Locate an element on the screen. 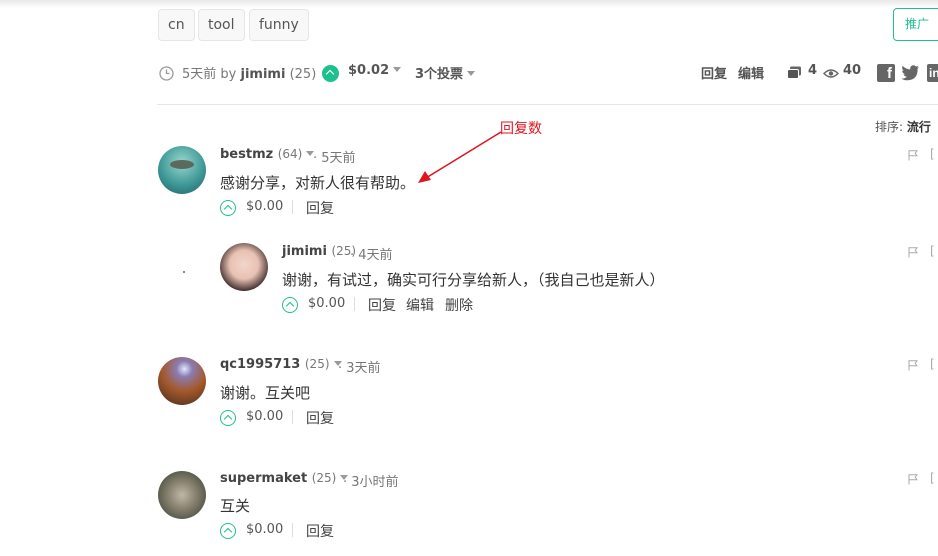  author-rep: (64) is located at coordinates (290, 154).